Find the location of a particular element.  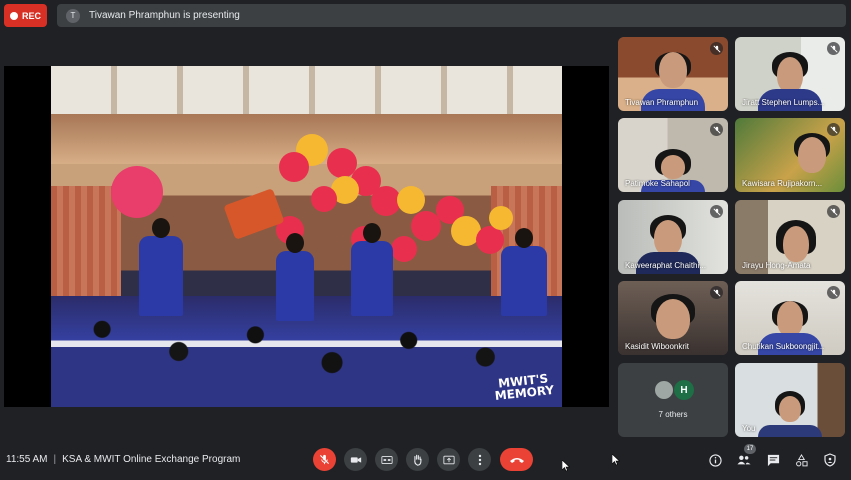

microphone-button is located at coordinates (324, 459).